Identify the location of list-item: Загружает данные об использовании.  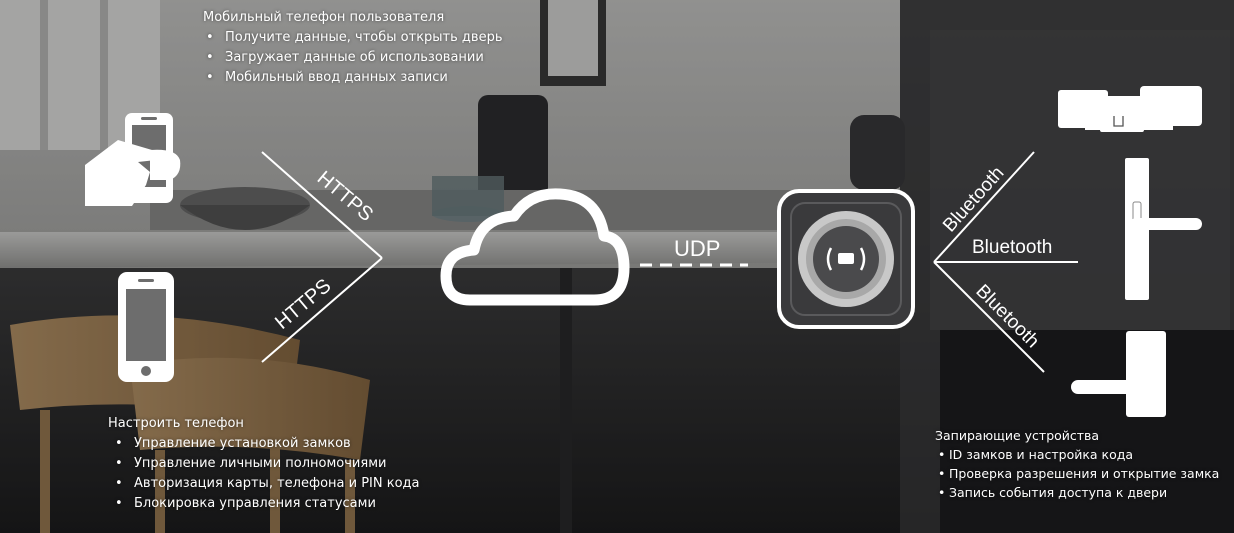
(353, 58).